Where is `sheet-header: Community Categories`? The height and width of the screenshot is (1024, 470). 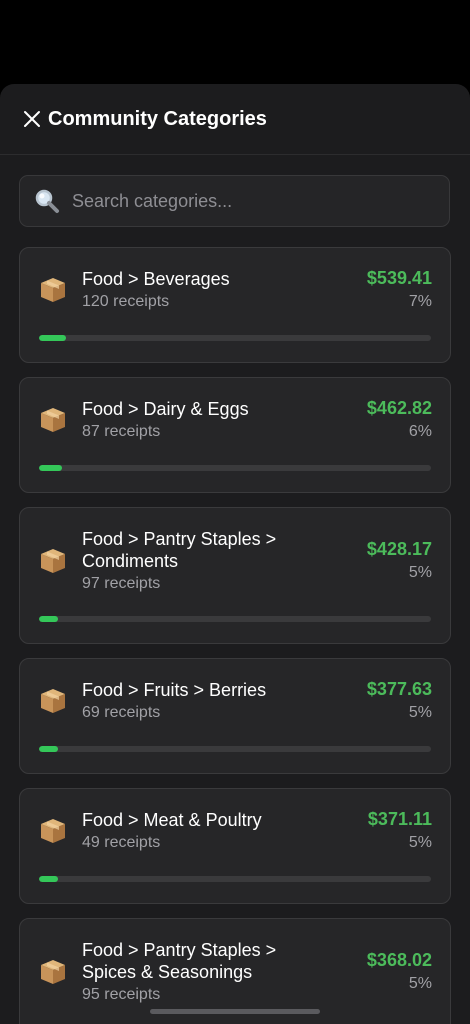
sheet-header: Community Categories is located at coordinates (235, 119).